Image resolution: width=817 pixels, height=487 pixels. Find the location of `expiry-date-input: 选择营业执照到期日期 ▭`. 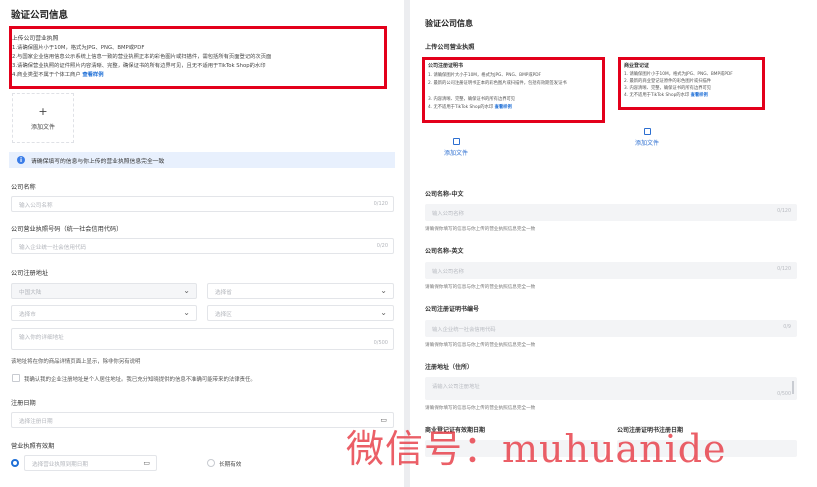

expiry-date-input: 选择营业执照到期日期 ▭ is located at coordinates (90, 463).